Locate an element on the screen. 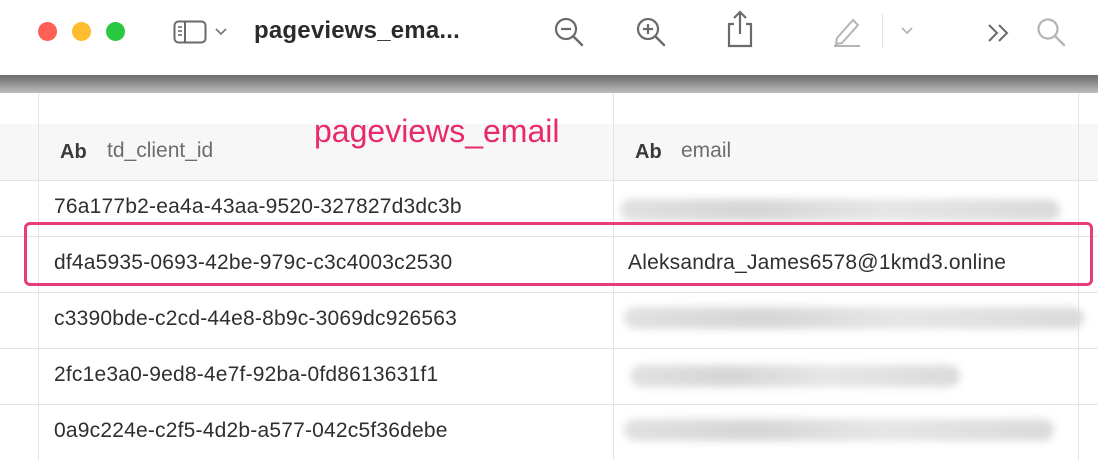 The image size is (1098, 460). search-icon is located at coordinates (1051, 32).